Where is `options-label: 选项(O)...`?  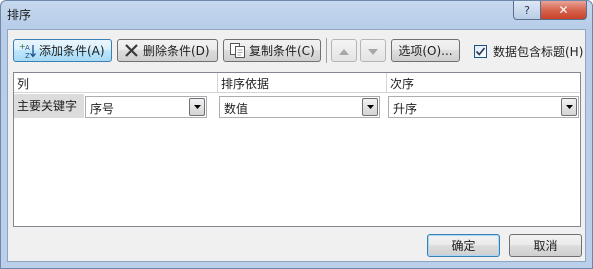
options-label: 选项(O)... is located at coordinates (425, 51).